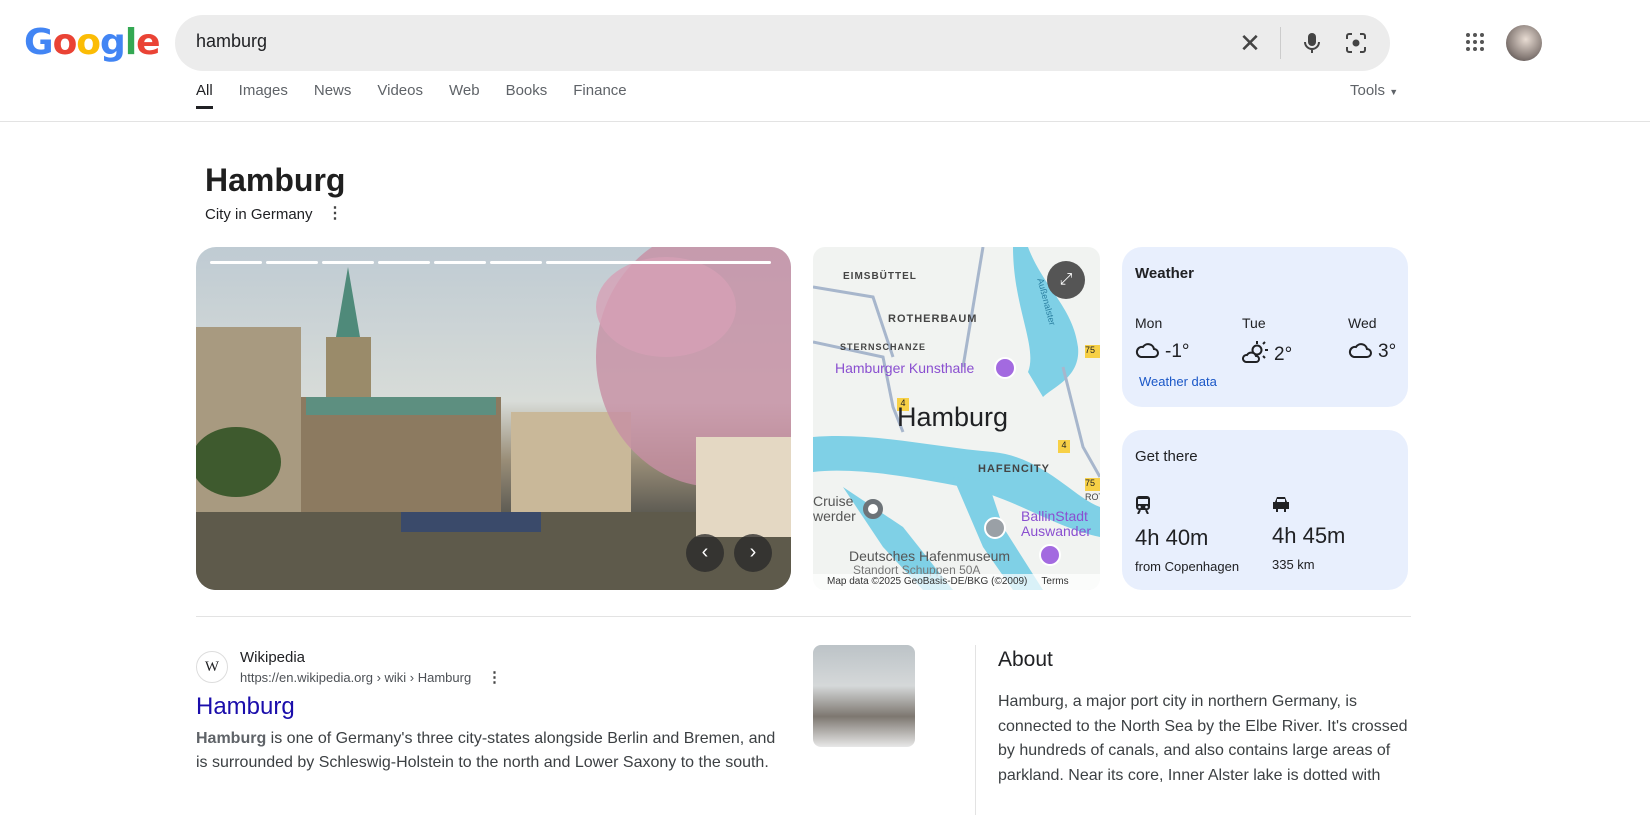 This screenshot has width=1650, height=815. Describe the element at coordinates (933, 319) in the screenshot. I see `map-label: ROTHERBAUM` at that location.